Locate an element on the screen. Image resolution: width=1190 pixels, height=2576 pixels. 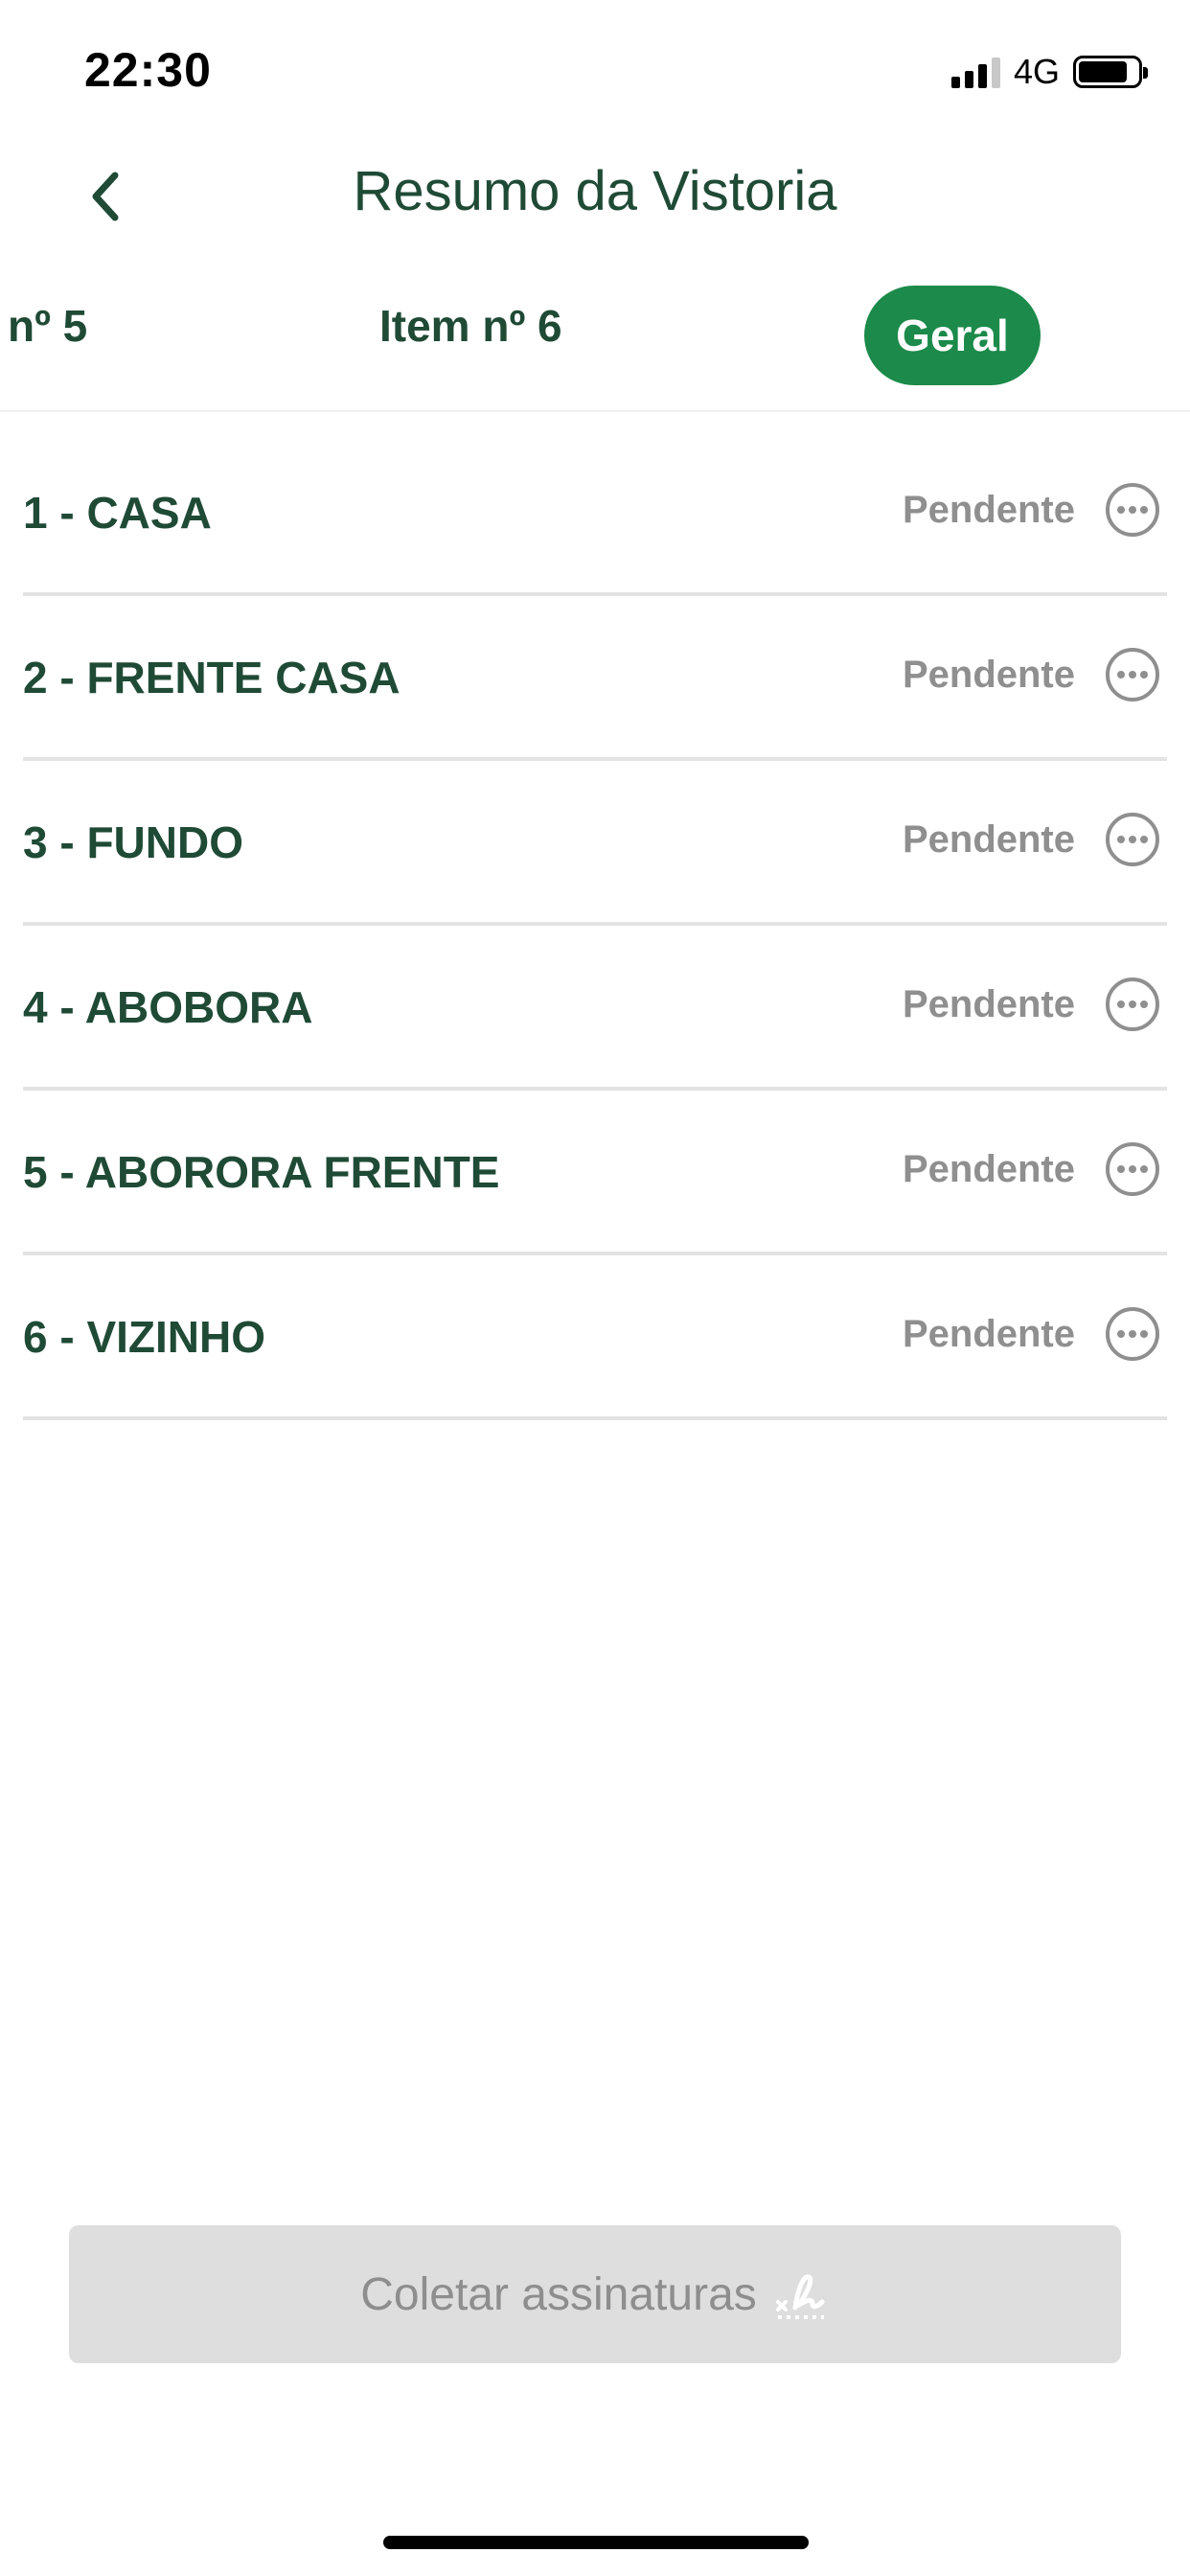
battery-icon is located at coordinates (1110, 72).